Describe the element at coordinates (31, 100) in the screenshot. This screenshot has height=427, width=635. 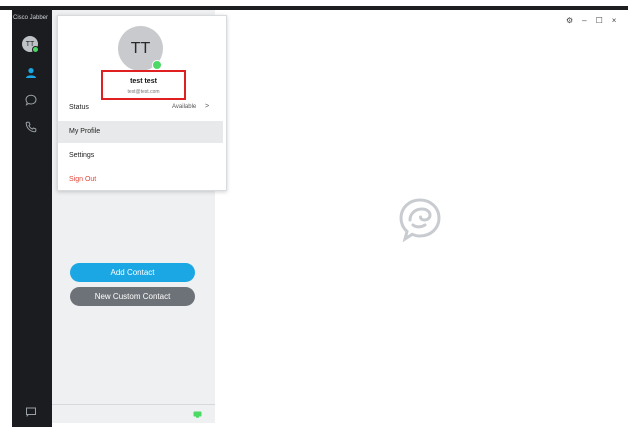
I see `chat-icon` at that location.